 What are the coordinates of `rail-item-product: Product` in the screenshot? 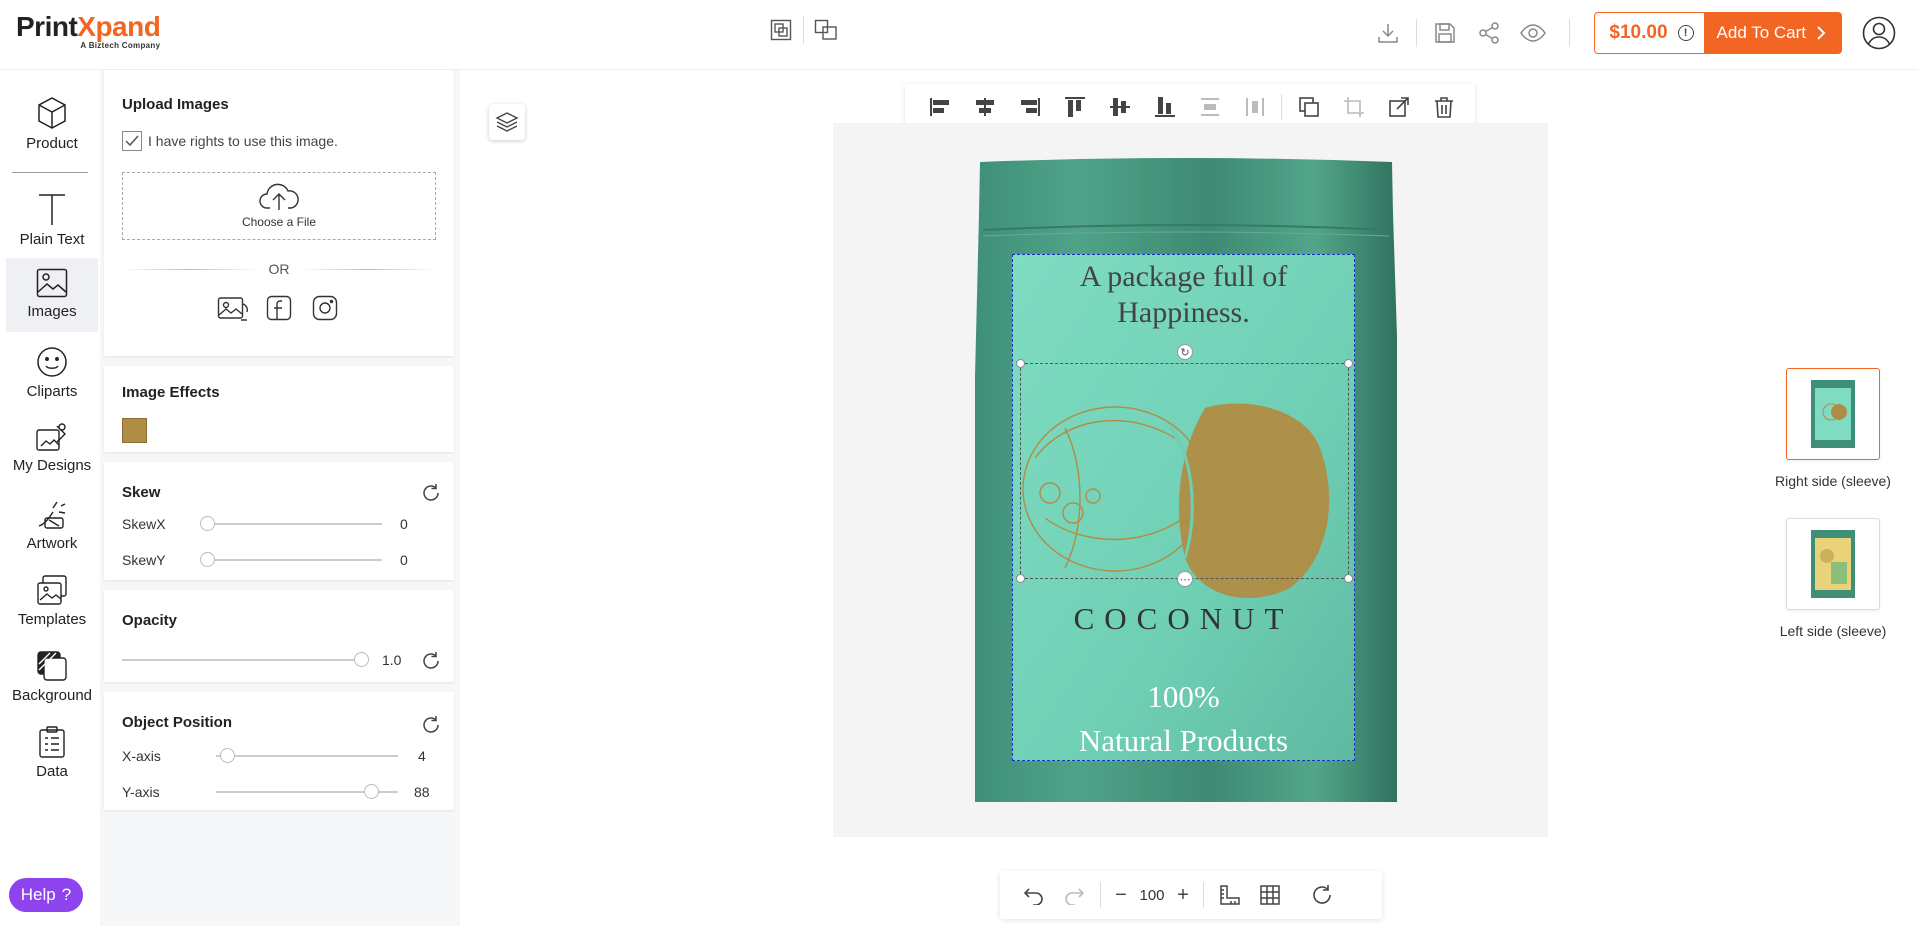 It's located at (52, 124).